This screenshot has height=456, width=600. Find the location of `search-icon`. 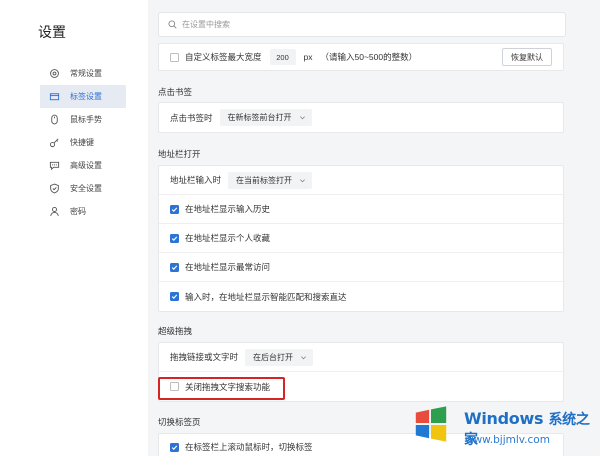

search-icon is located at coordinates (172, 24).